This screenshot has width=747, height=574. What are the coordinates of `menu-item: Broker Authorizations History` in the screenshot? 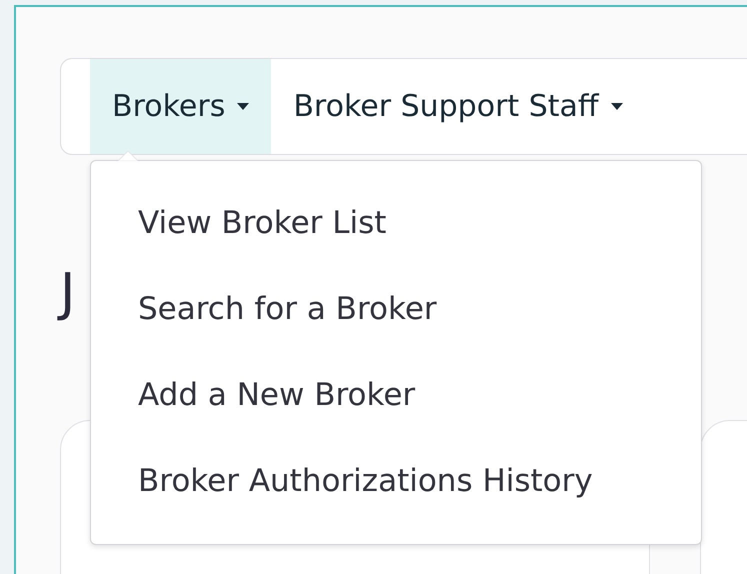 It's located at (419, 506).